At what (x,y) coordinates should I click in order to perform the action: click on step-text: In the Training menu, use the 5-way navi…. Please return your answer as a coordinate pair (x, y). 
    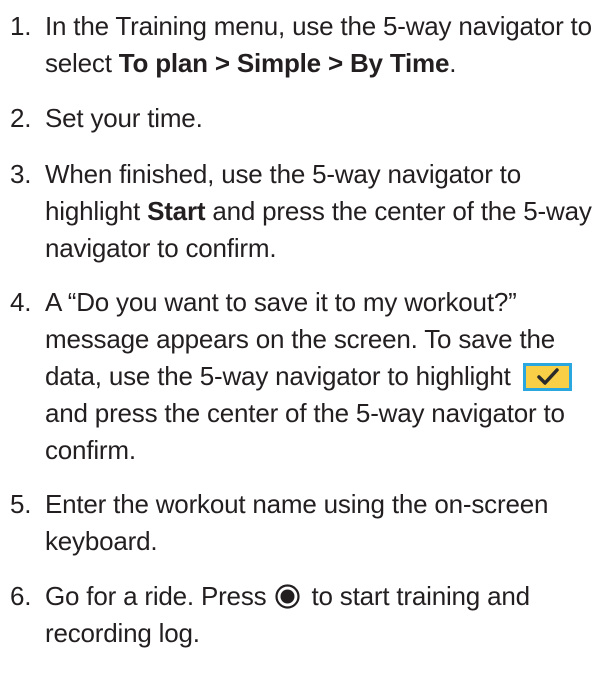
    Looking at the image, I should click on (323, 45).